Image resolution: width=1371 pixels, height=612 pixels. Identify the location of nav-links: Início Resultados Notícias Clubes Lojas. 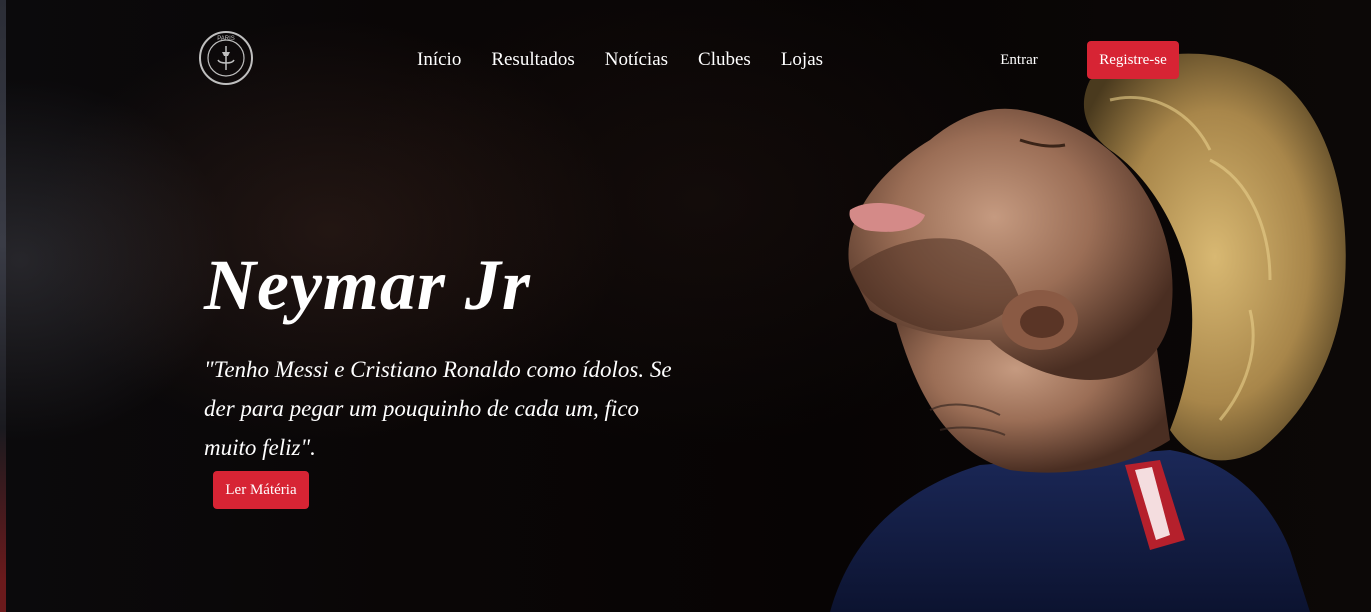
(620, 60).